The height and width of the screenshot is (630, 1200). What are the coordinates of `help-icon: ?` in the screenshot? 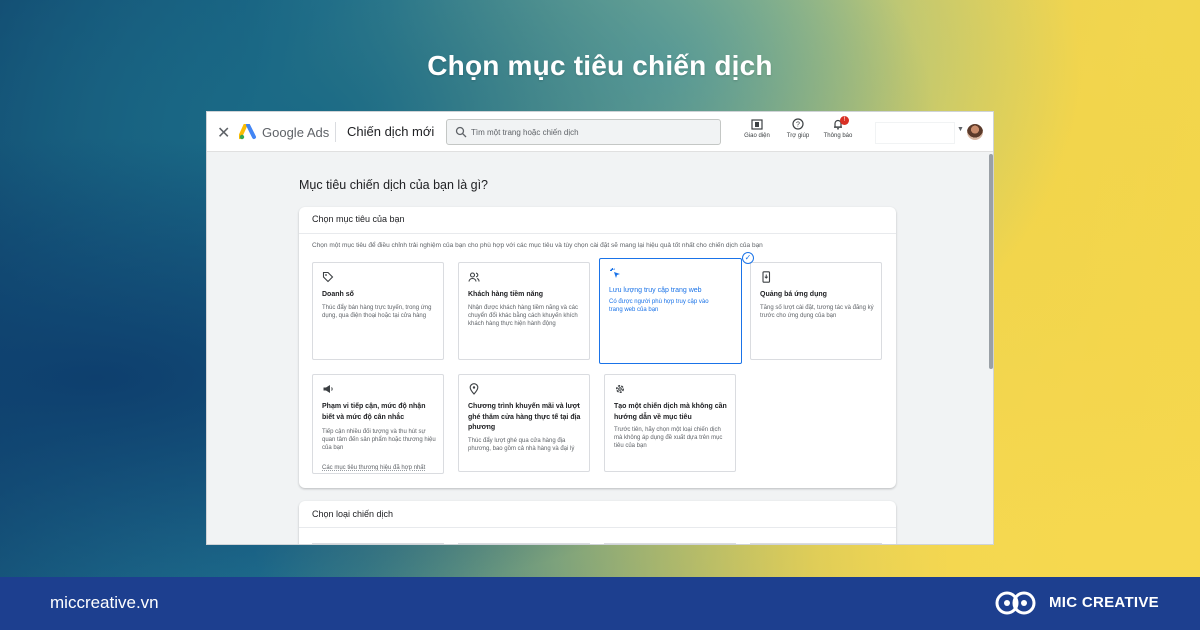 It's located at (798, 124).